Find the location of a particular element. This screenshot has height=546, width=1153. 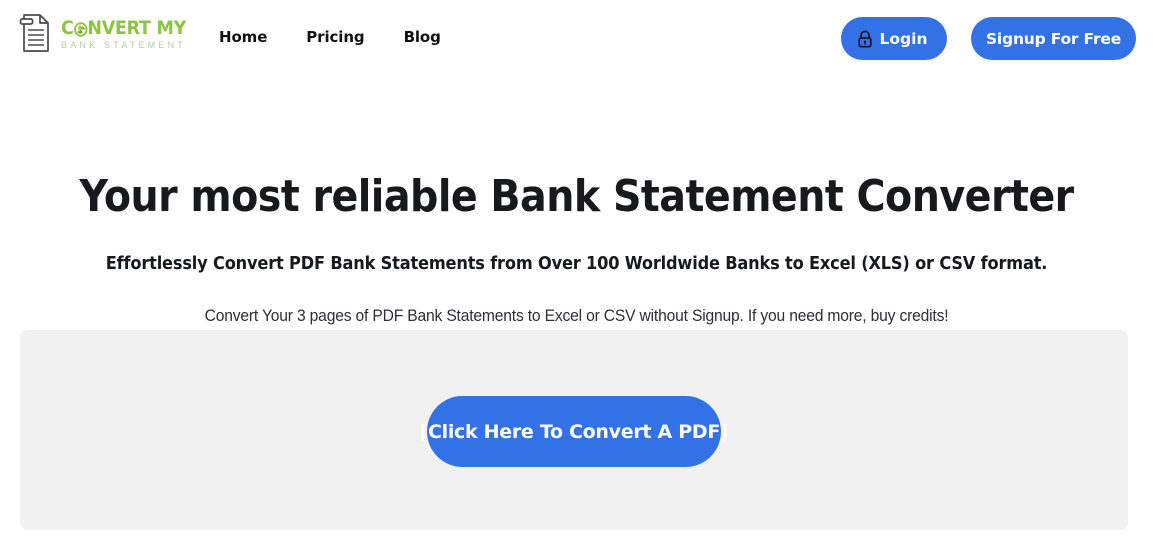

convert-pdf-button: [Click Here To Convert A PDF] is located at coordinates (574, 431).